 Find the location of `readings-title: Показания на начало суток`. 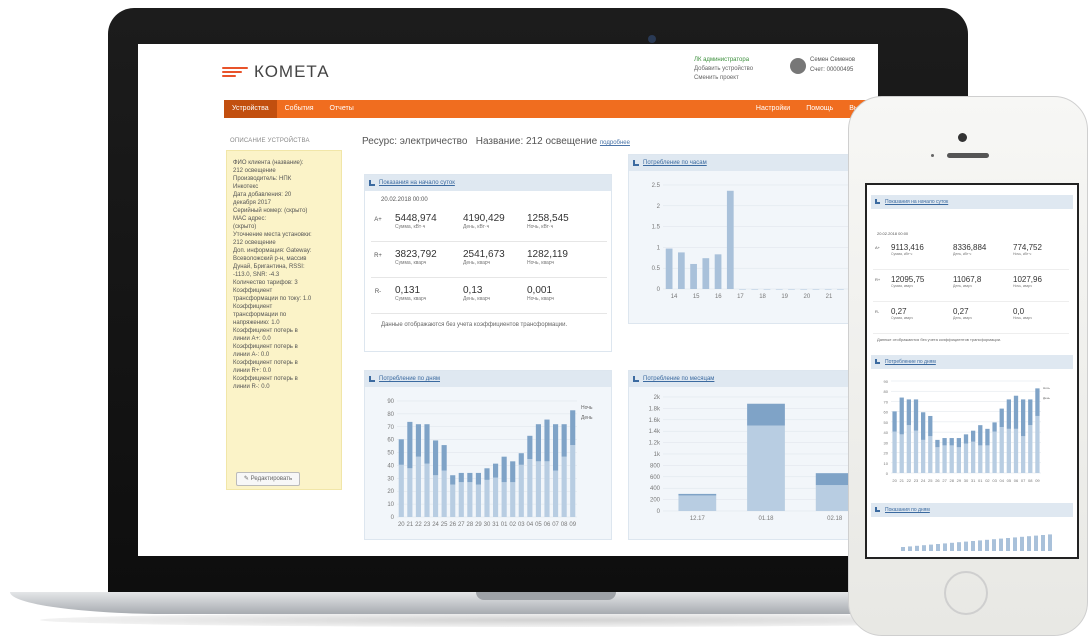

readings-title: Показания на начало суток is located at coordinates (417, 183).